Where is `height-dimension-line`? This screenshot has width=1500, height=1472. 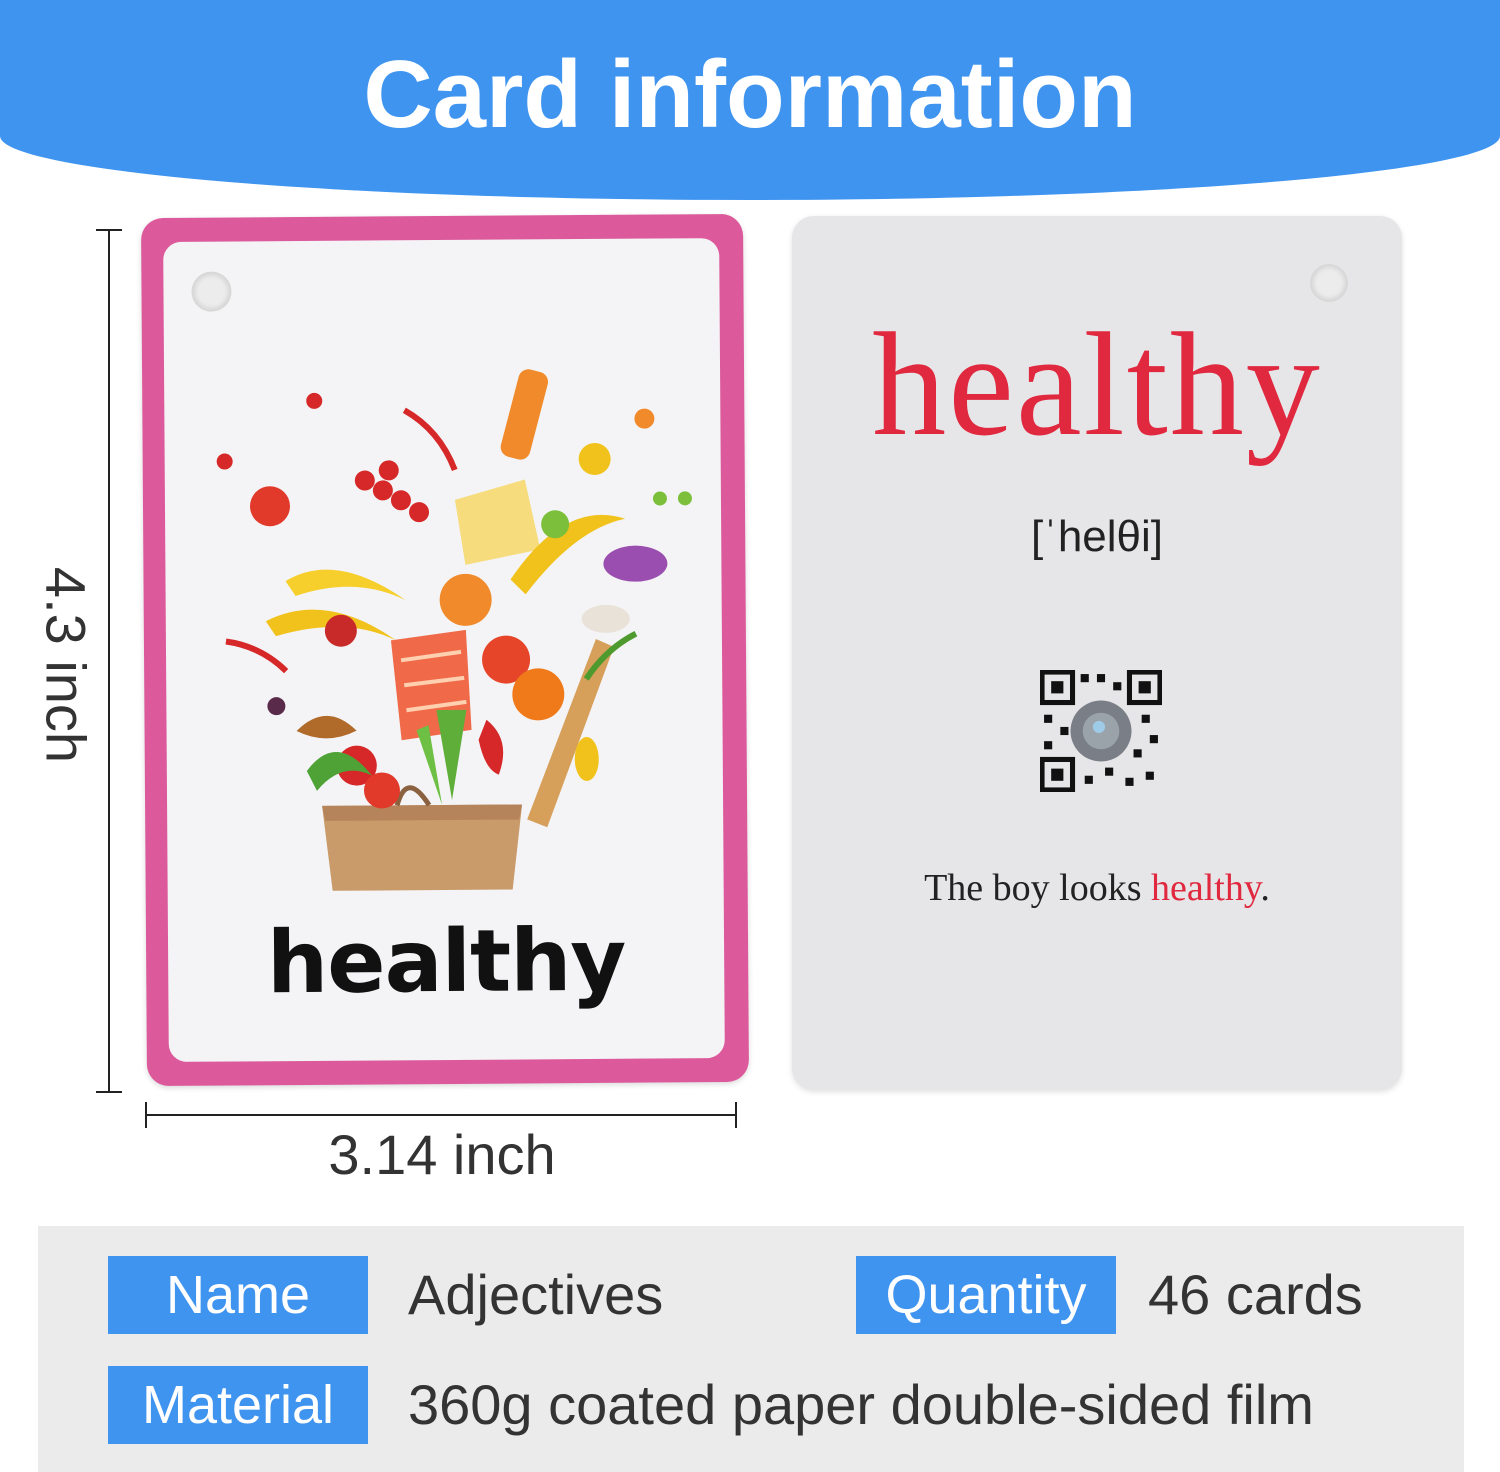
height-dimension-line is located at coordinates (109, 661).